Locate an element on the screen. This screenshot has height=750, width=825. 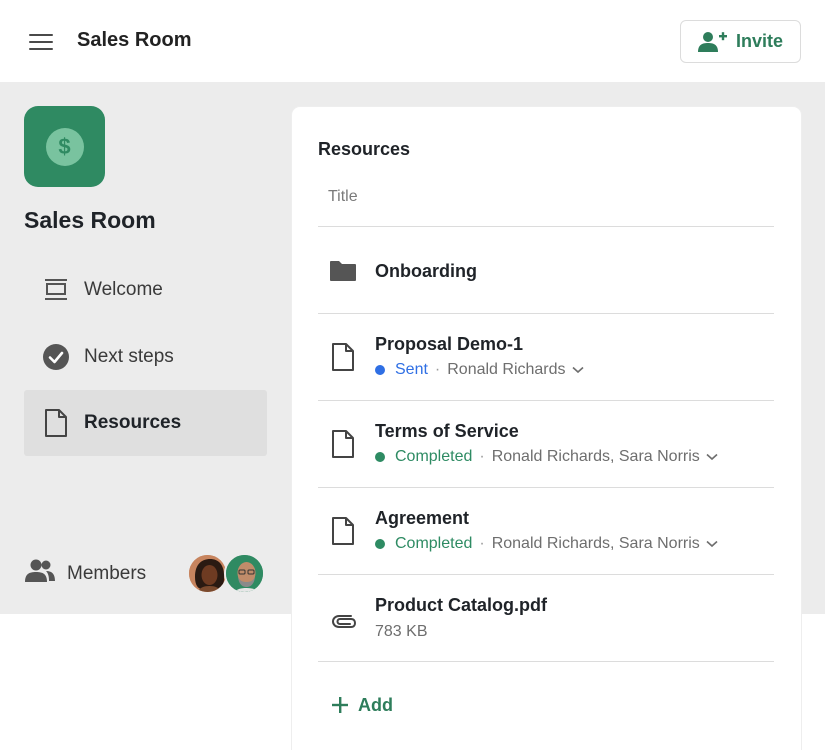
resource-name: Agreement is located at coordinates (422, 518).